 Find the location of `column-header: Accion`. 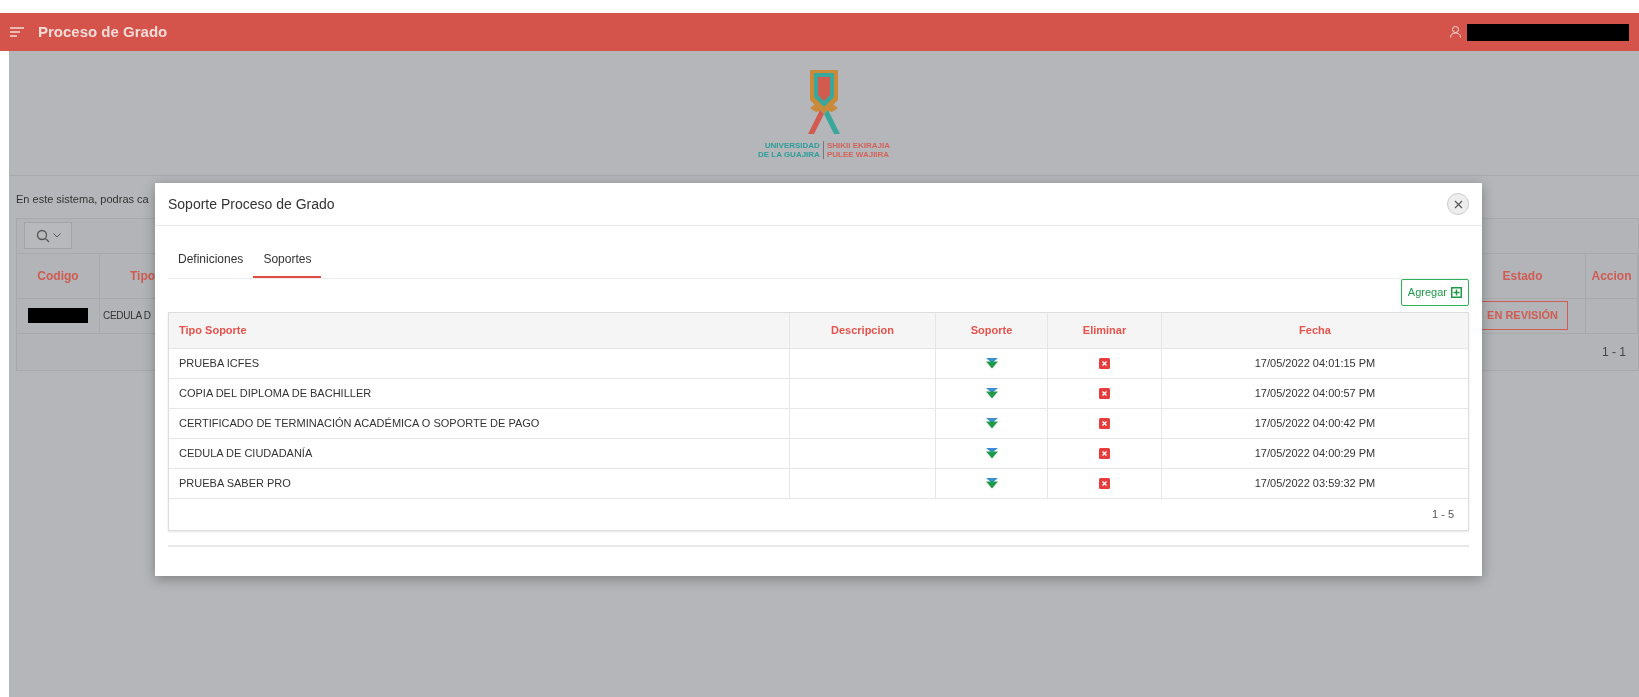

column-header: Accion is located at coordinates (1612, 276).